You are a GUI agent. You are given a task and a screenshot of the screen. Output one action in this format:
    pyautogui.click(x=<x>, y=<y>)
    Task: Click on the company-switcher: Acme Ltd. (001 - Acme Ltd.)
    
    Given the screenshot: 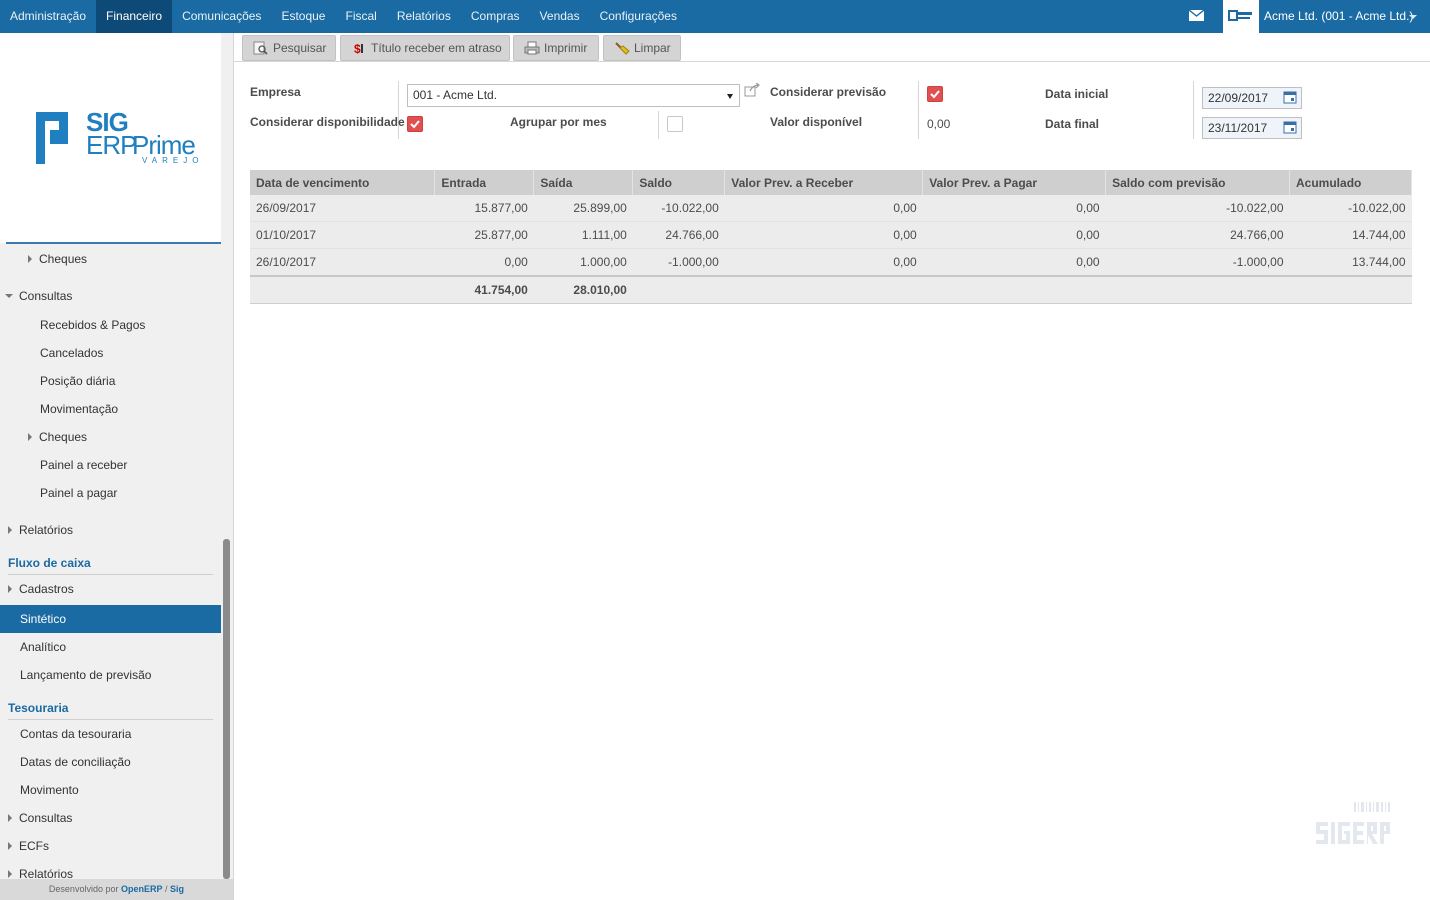 What is the action you would take?
    pyautogui.click(x=1338, y=16)
    